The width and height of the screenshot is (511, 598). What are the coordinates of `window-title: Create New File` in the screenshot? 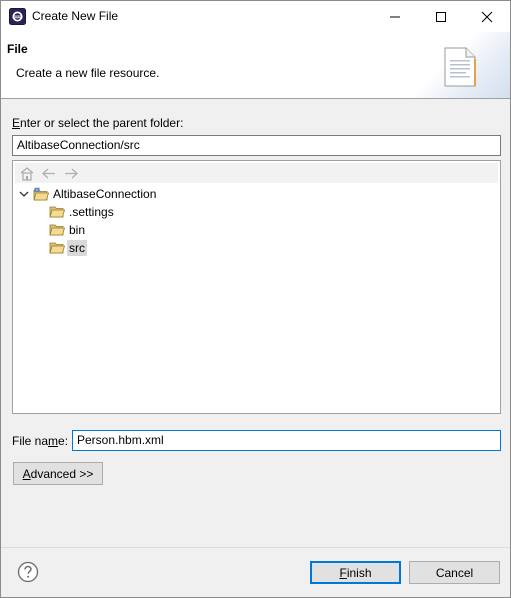 It's located at (75, 16).